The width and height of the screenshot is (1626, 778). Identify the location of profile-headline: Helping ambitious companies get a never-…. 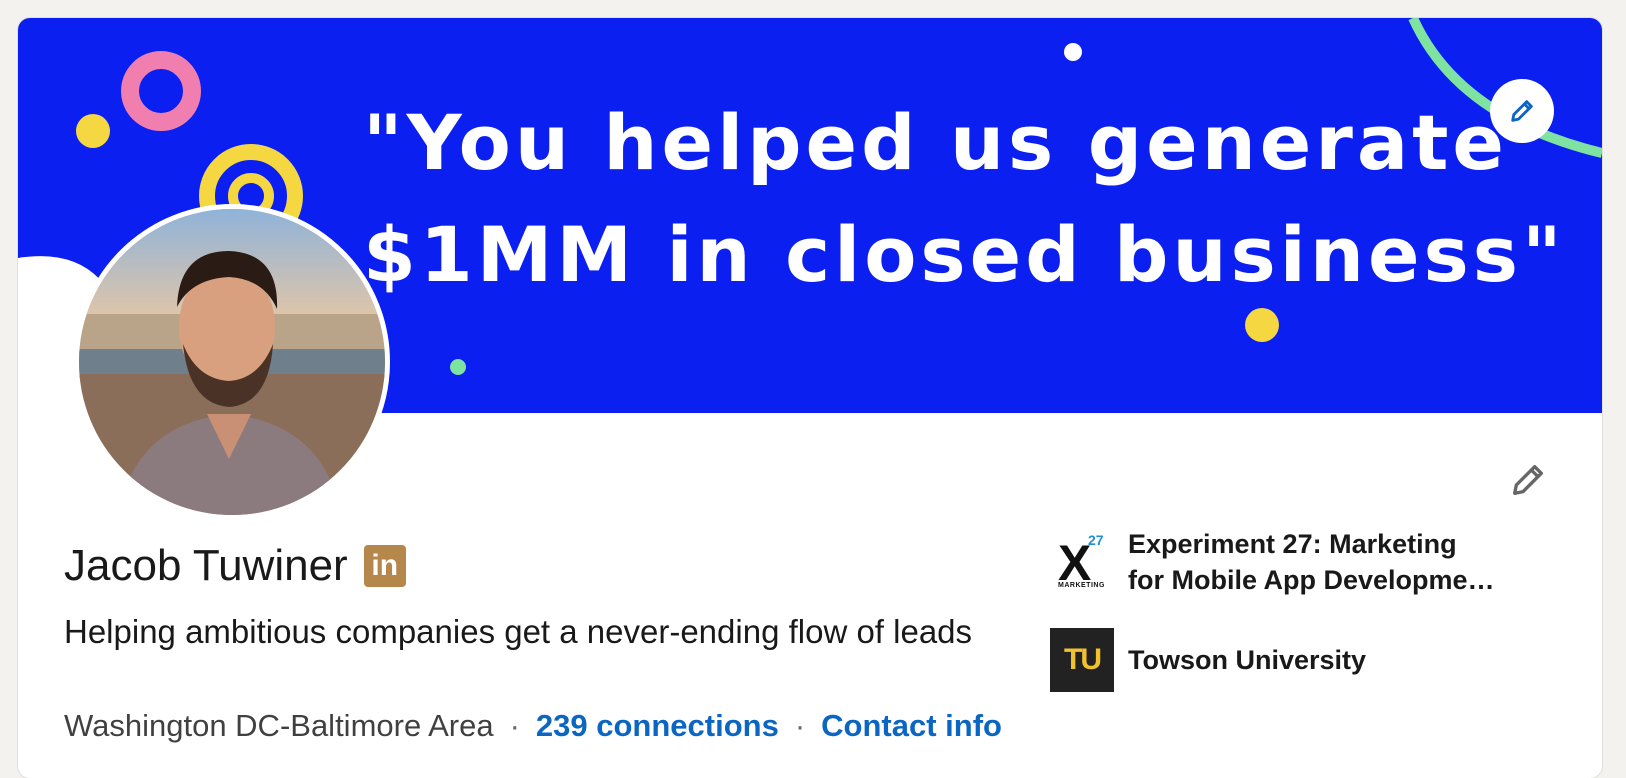
(518, 631).